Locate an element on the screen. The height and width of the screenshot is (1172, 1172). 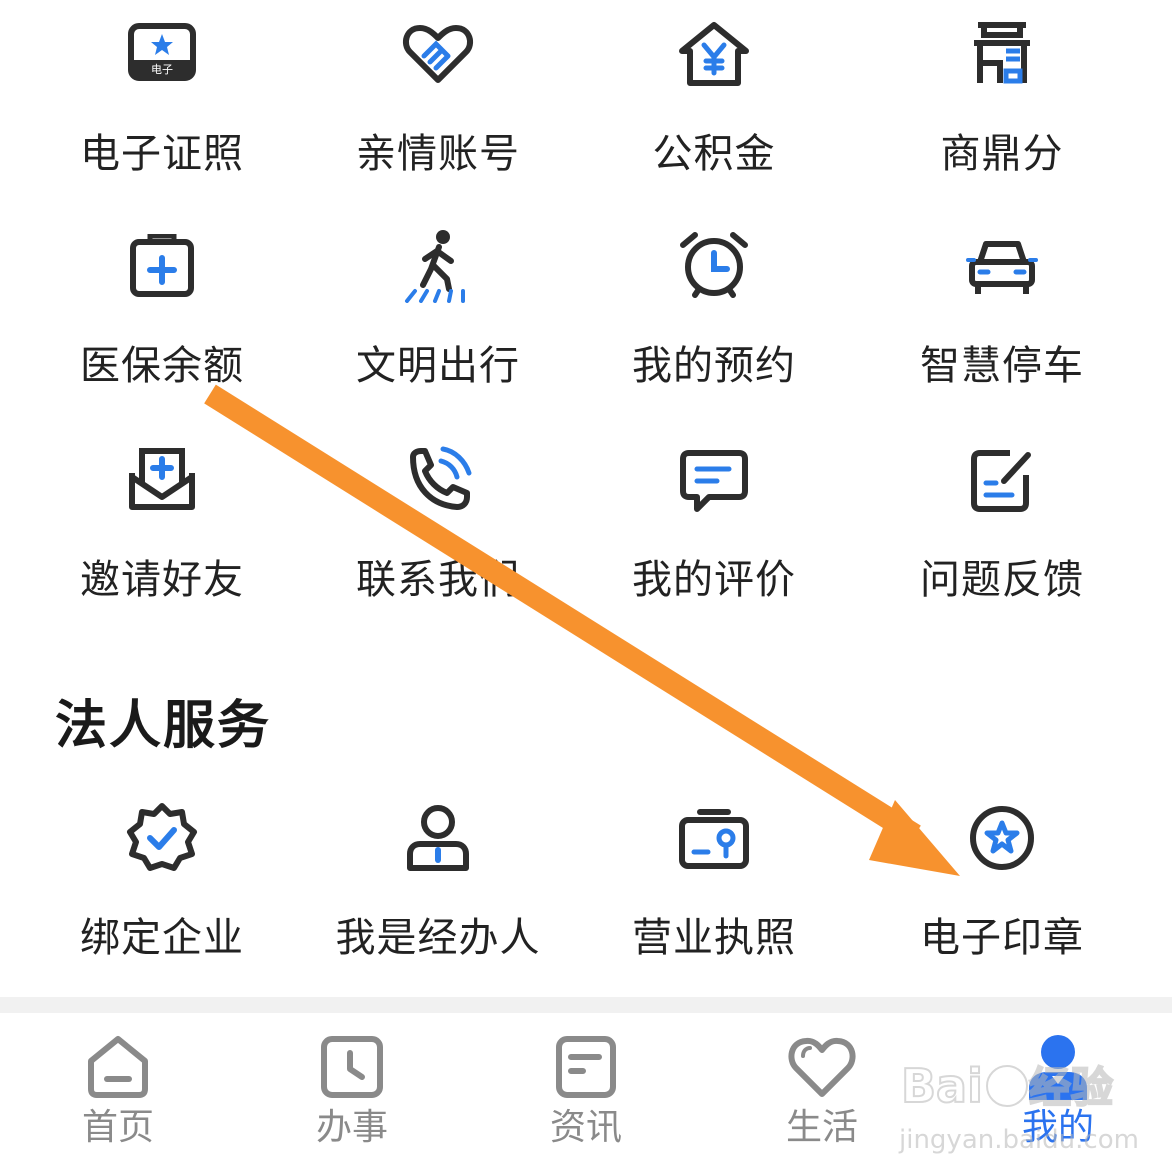
news-icon is located at coordinates (586, 1067).